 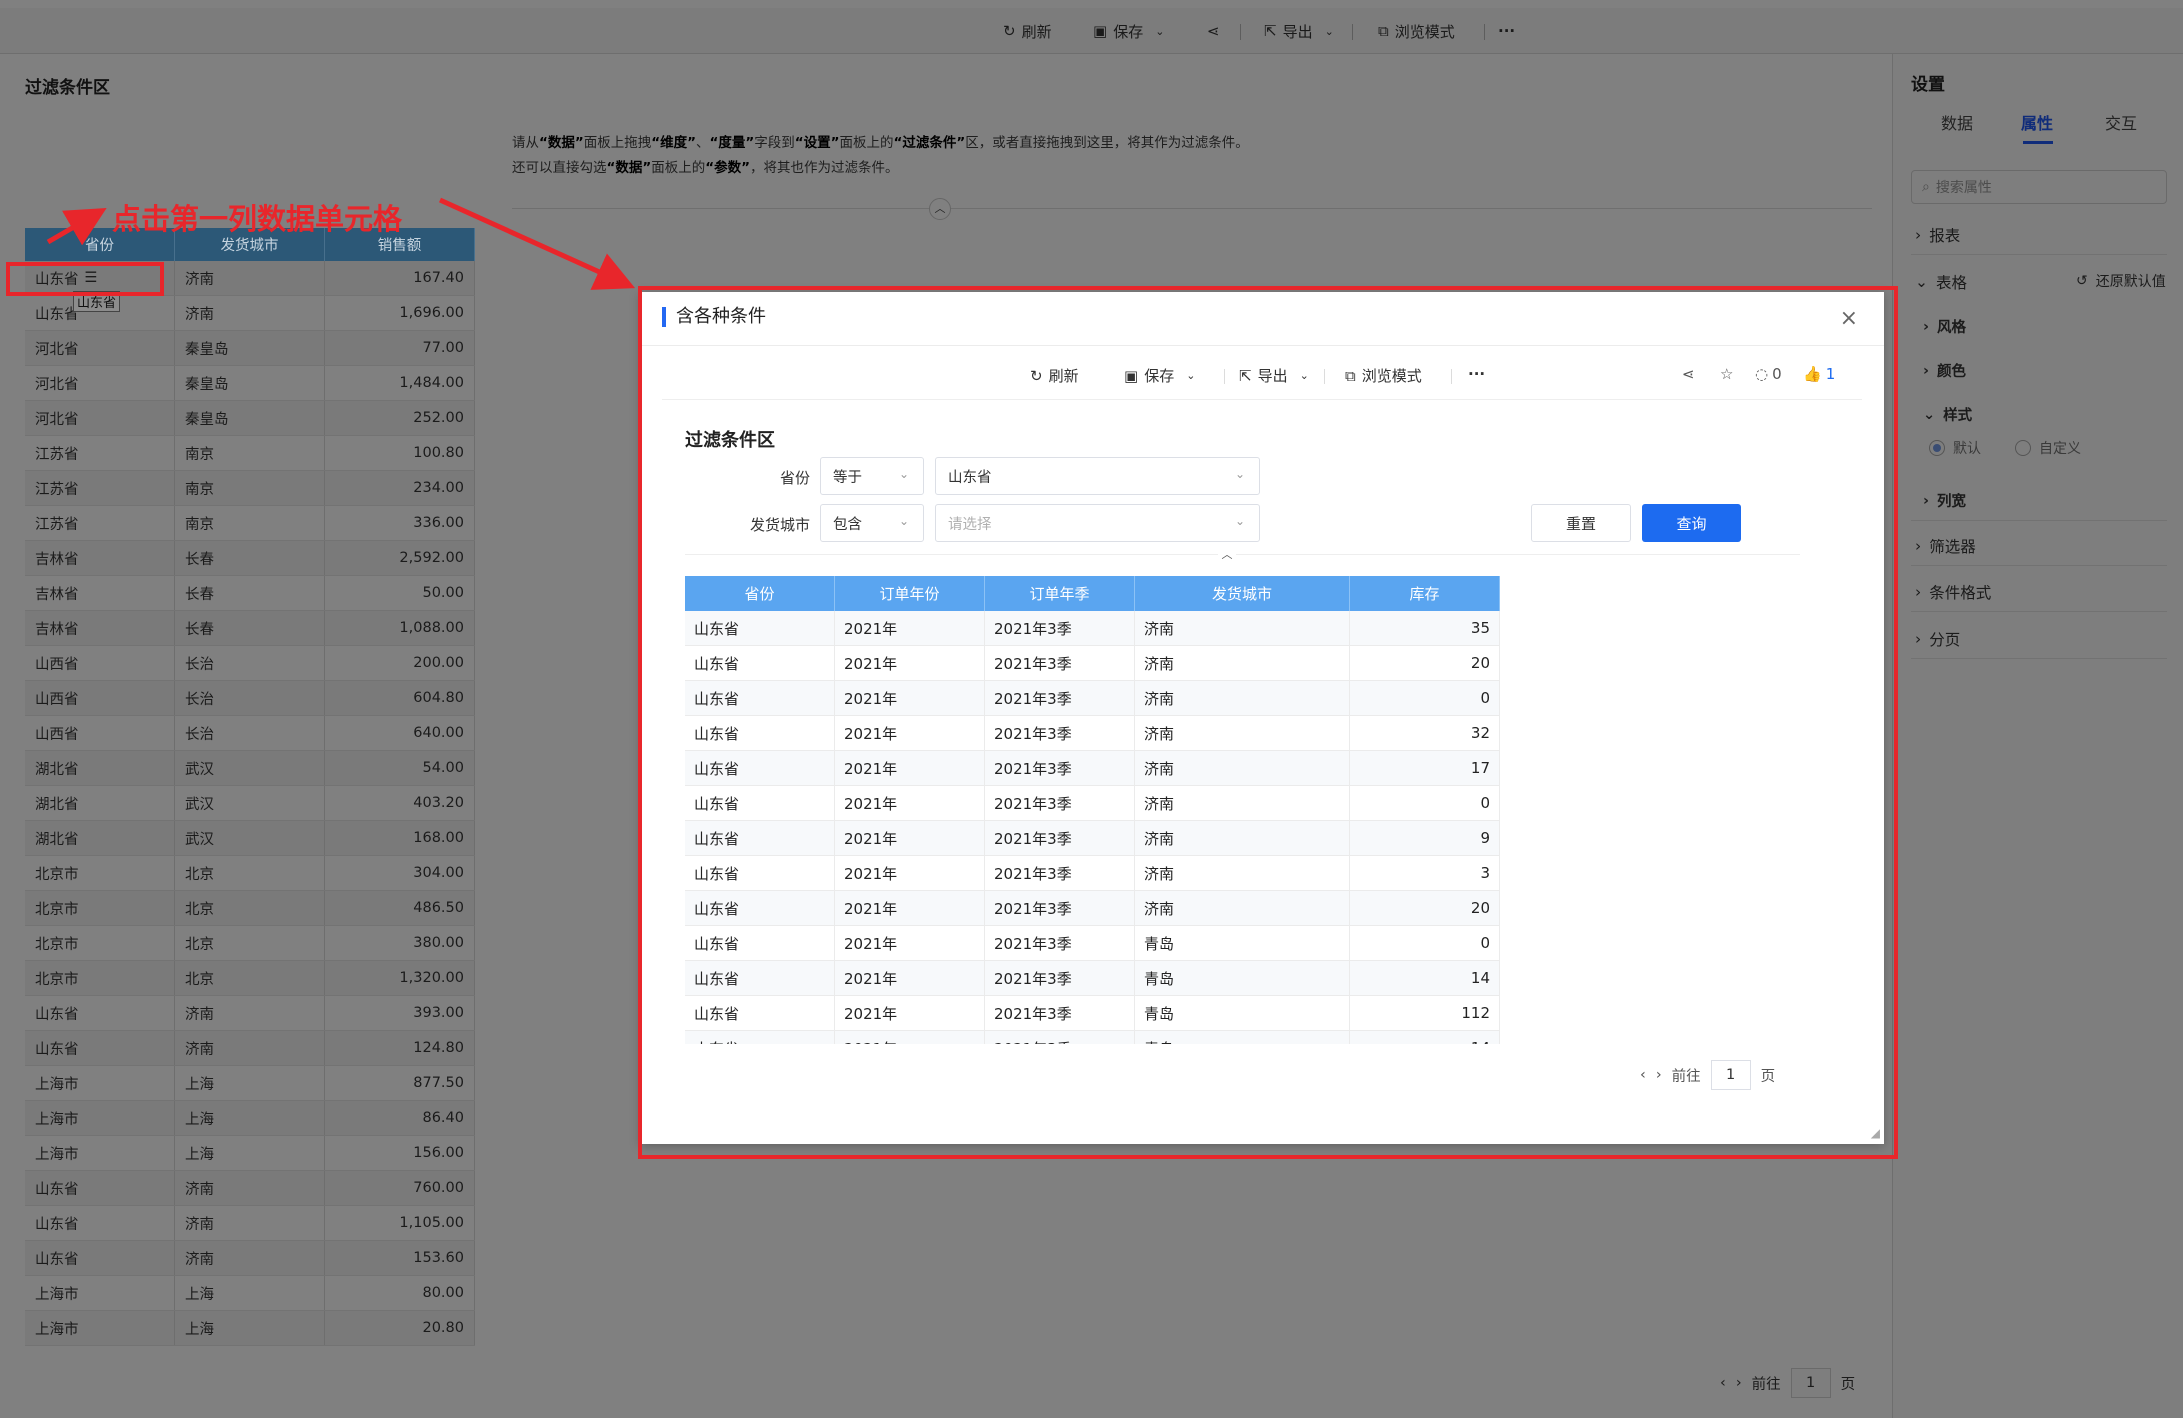 What do you see at coordinates (341, 243) in the screenshot?
I see `annotation-arrows` at bounding box center [341, 243].